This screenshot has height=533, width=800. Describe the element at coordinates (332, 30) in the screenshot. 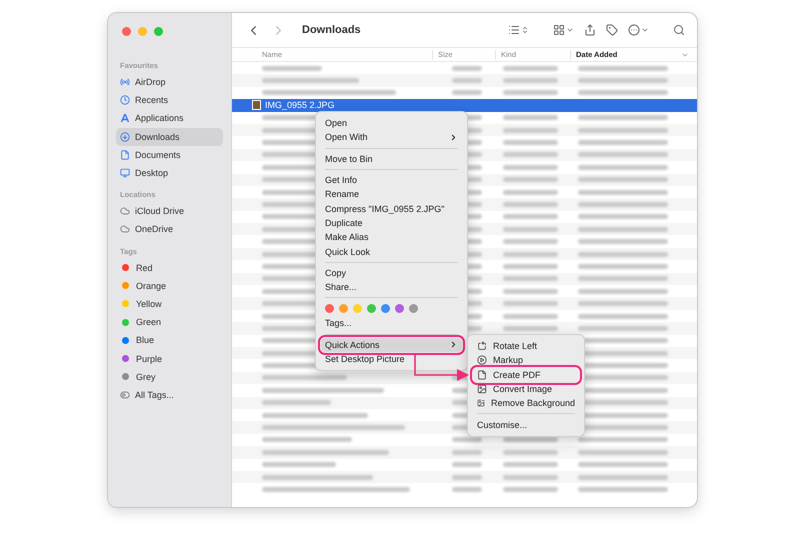

I see `window-title: Downloads` at that location.